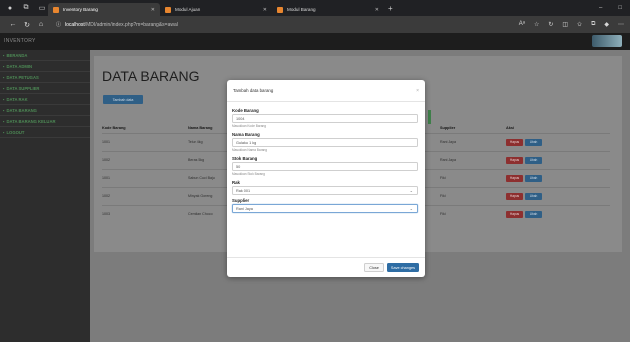  What do you see at coordinates (27, 25) in the screenshot?
I see `reload-icon: ↻` at bounding box center [27, 25].